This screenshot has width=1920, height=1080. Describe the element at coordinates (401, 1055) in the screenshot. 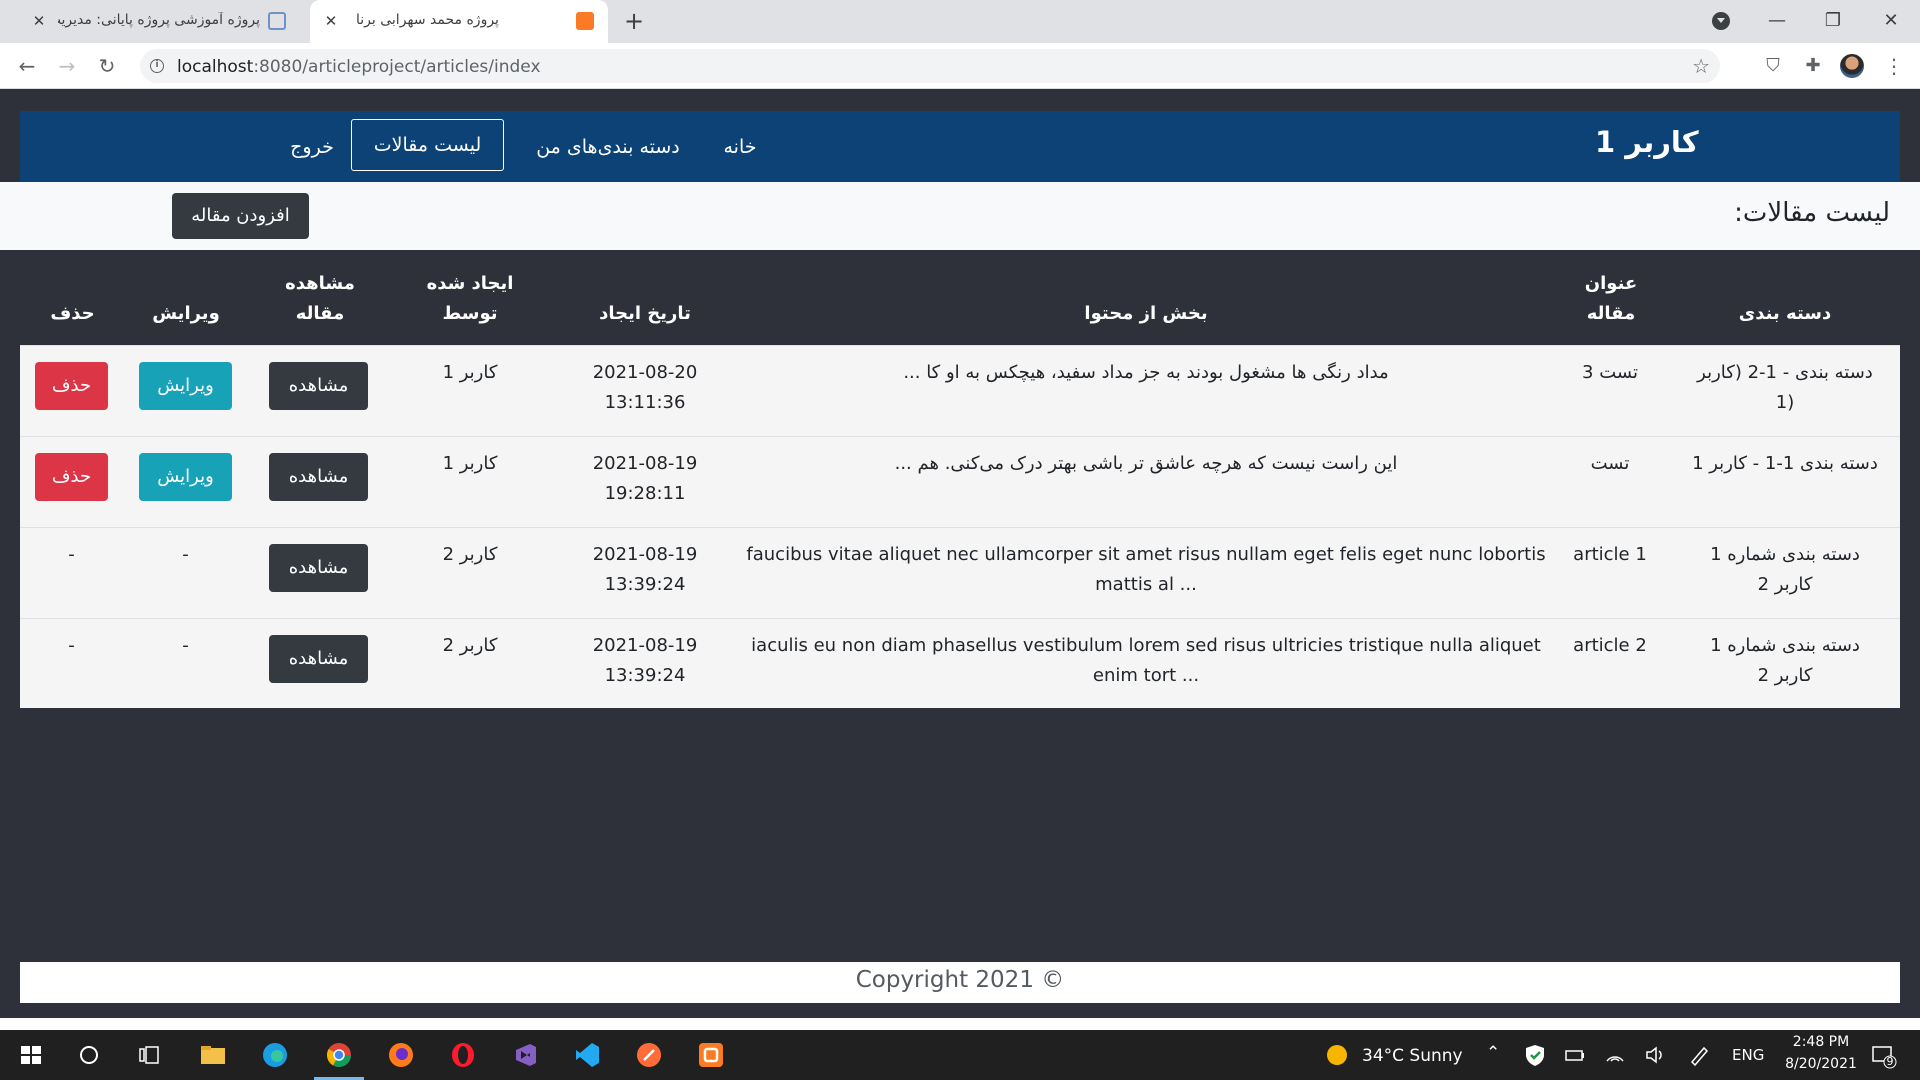

I see `firefox-icon` at that location.